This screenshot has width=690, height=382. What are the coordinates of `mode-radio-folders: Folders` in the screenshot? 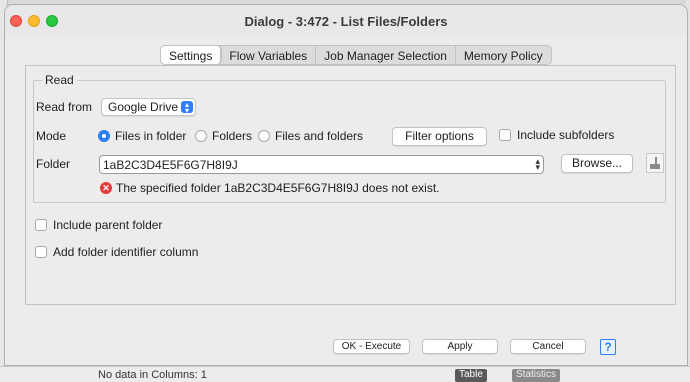 It's located at (223, 136).